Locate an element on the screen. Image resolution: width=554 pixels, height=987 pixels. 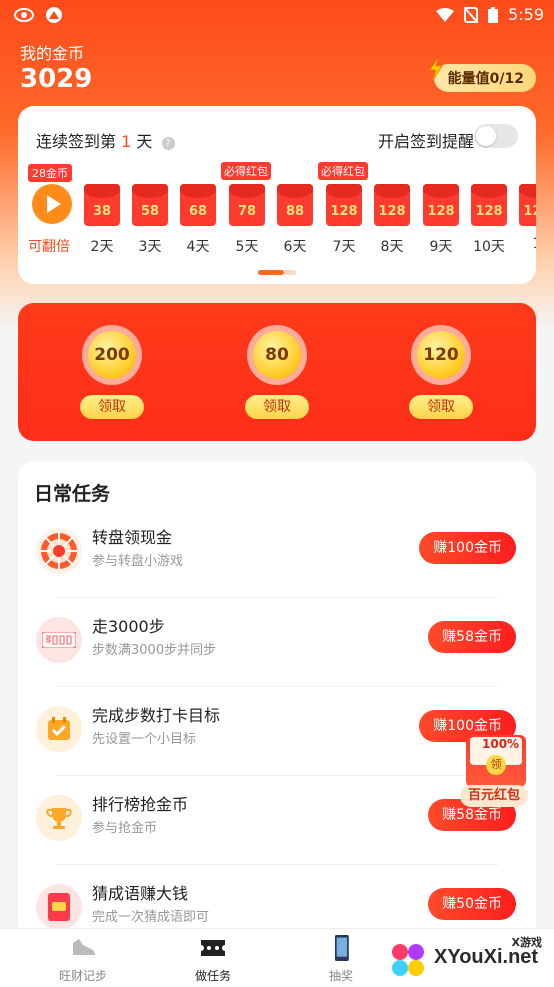
sign-in-day: 128 9天 is located at coordinates (441, 212).